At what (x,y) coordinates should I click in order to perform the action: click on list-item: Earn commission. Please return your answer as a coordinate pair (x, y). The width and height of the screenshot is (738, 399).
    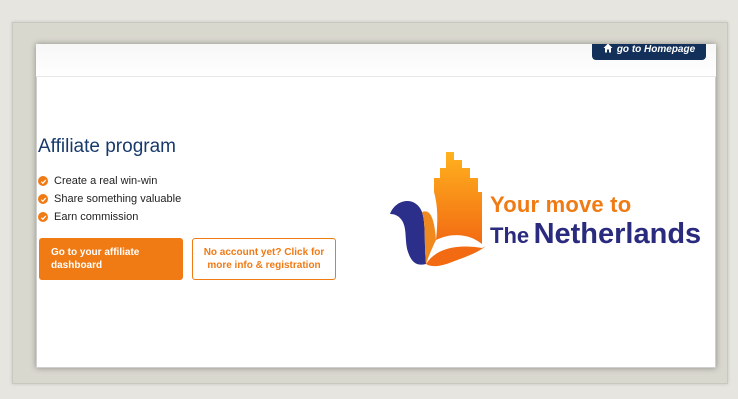
    Looking at the image, I should click on (109, 217).